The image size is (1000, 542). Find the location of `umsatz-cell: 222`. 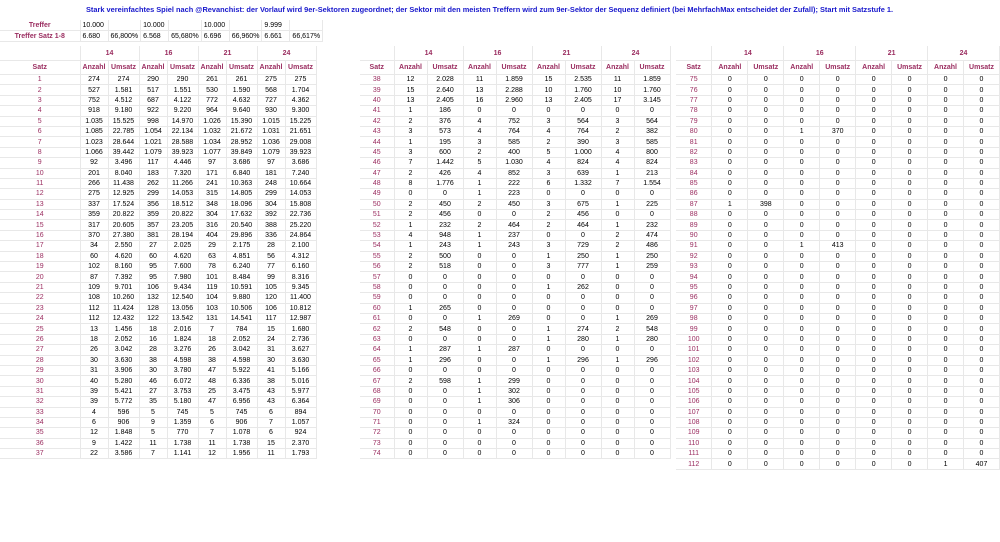

umsatz-cell: 222 is located at coordinates (514, 184).